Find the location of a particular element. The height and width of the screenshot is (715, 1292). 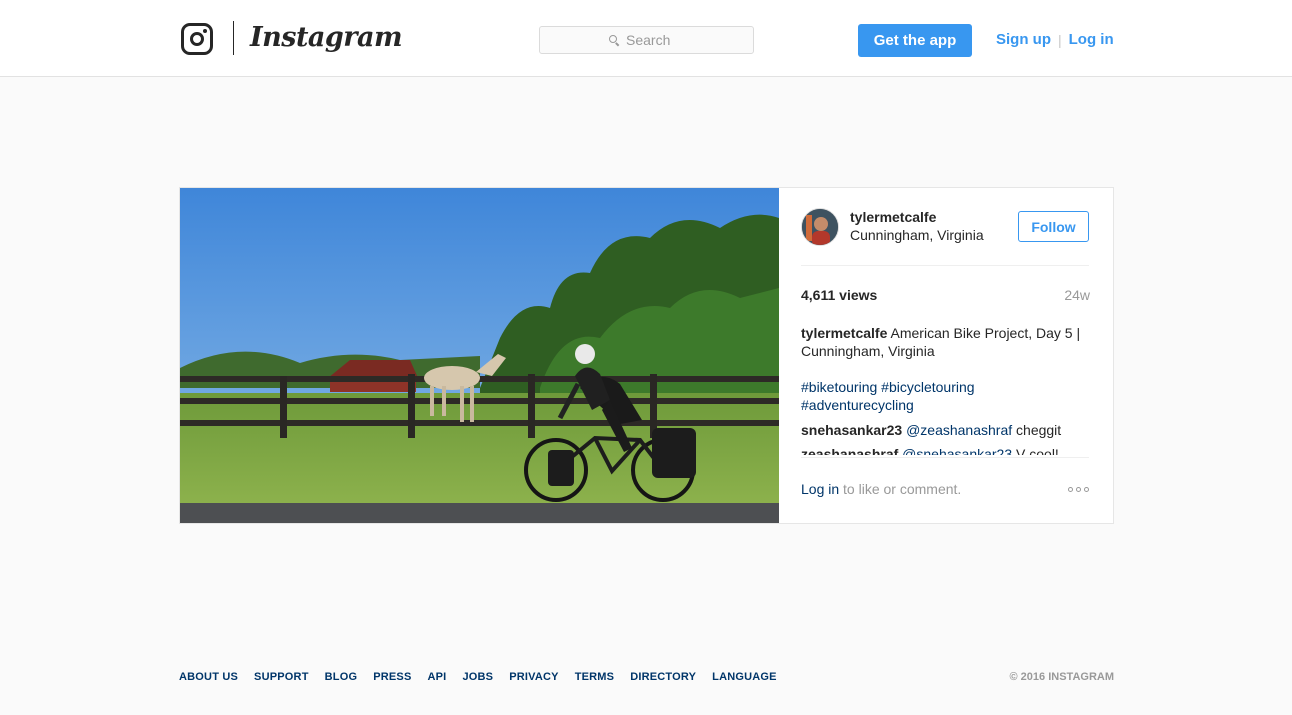

copyright: © 2016 INSTAGRAM is located at coordinates (1061, 677).